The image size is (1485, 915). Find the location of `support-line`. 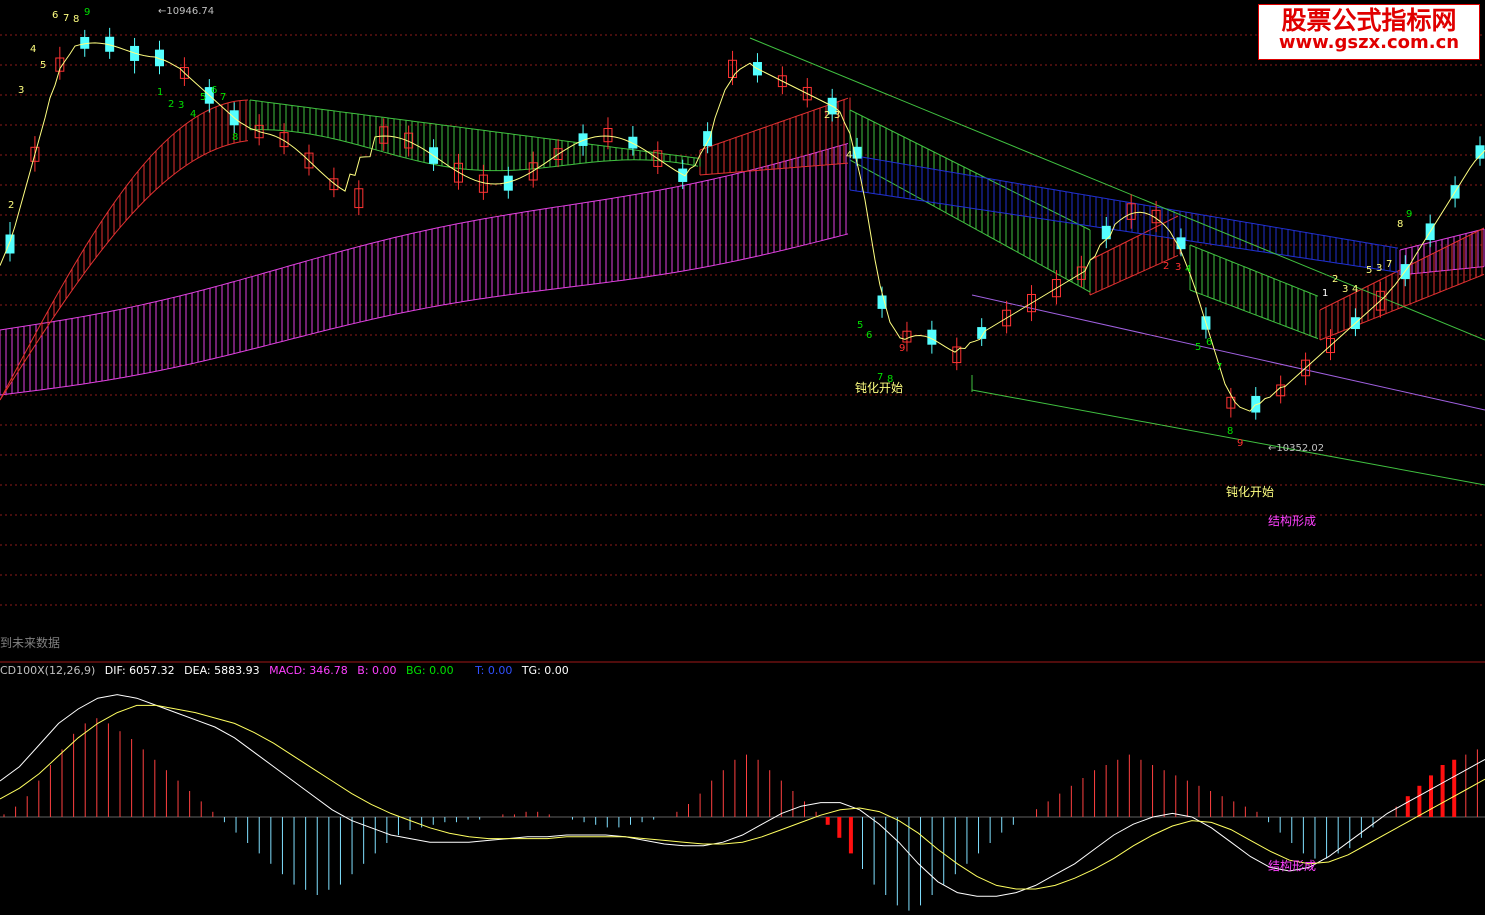

support-line is located at coordinates (1228, 437).